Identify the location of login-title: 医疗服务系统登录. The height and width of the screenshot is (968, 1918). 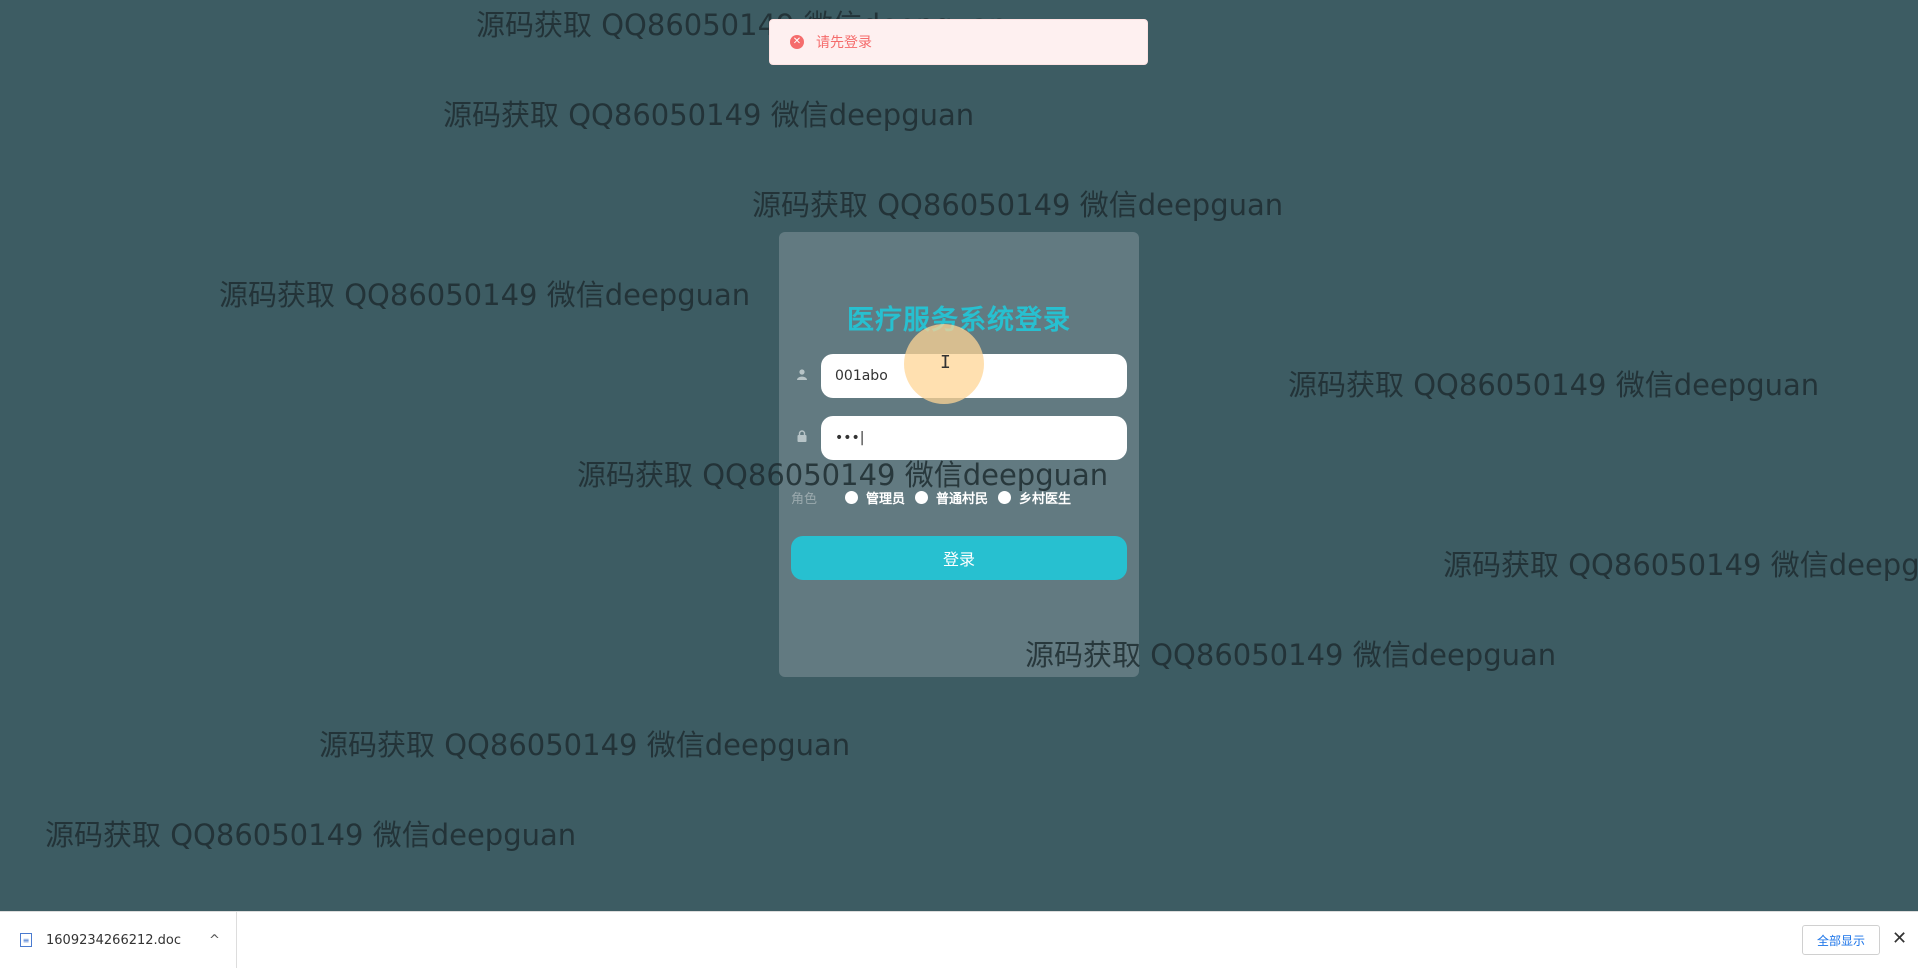
(959, 320).